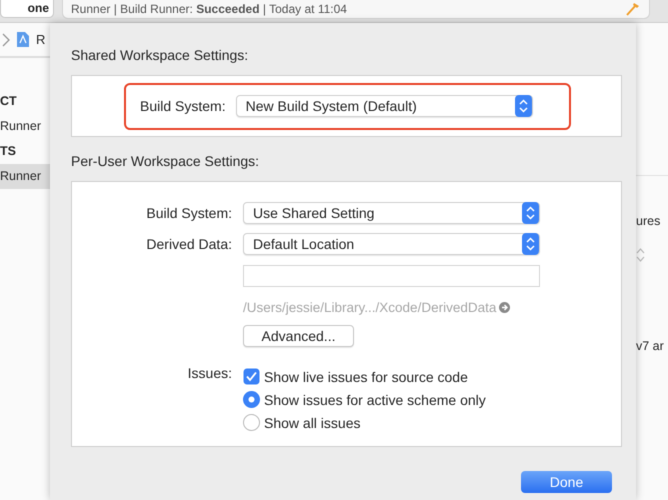 The image size is (668, 500). Describe the element at coordinates (649, 221) in the screenshot. I see `text-fragment: ures` at that location.